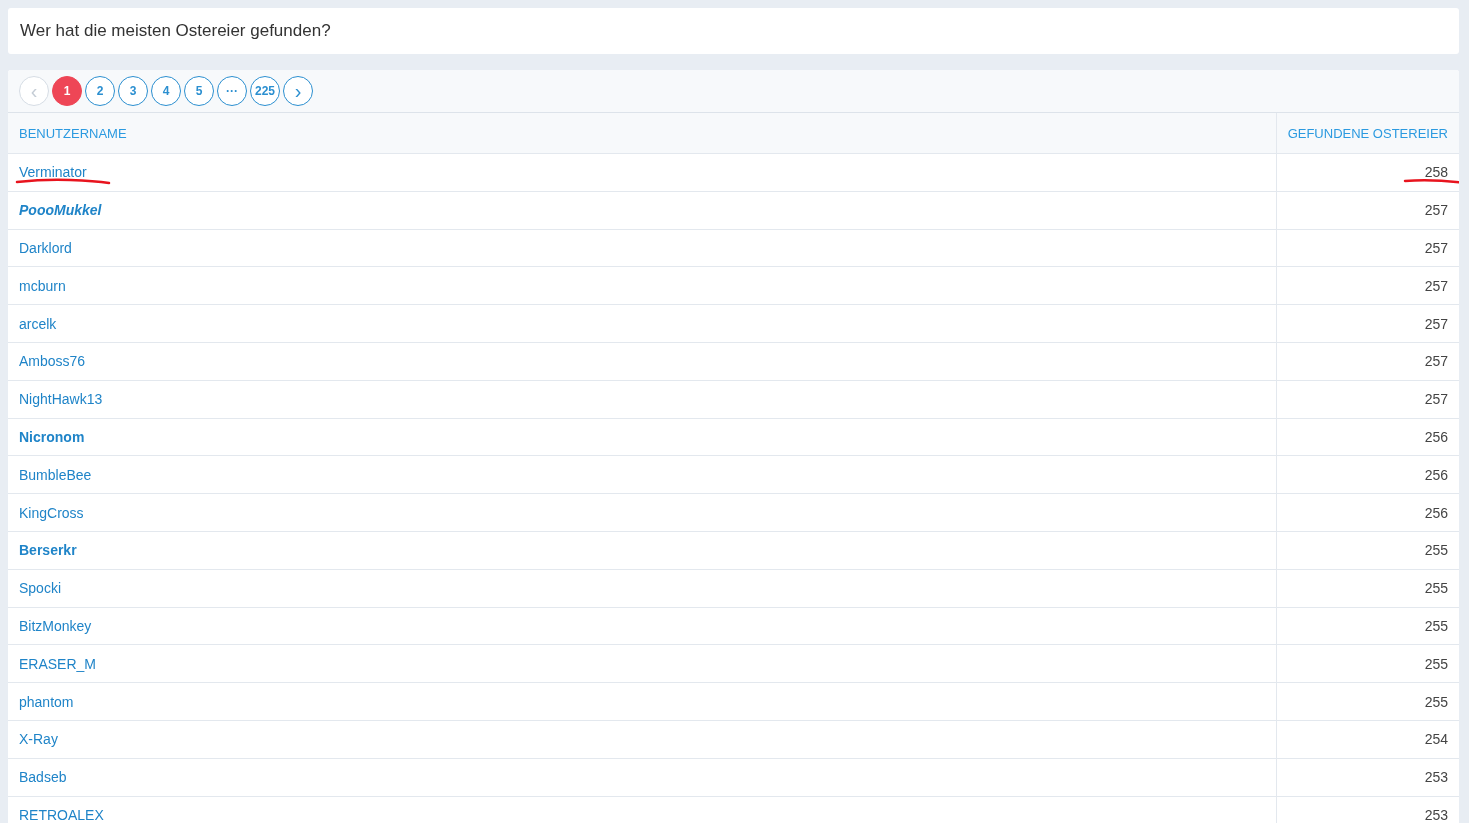 The image size is (1469, 823). What do you see at coordinates (45, 248) in the screenshot?
I see `username-link: Darklord` at bounding box center [45, 248].